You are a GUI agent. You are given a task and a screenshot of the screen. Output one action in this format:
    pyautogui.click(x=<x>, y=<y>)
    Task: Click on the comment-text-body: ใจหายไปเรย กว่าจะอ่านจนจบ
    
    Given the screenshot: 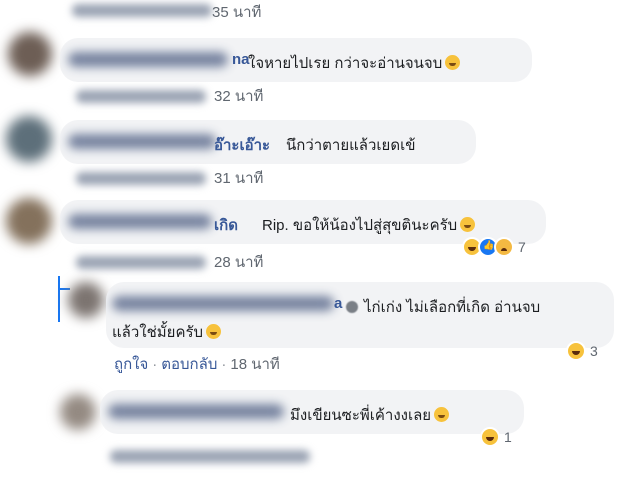 What is the action you would take?
    pyautogui.click(x=345, y=63)
    